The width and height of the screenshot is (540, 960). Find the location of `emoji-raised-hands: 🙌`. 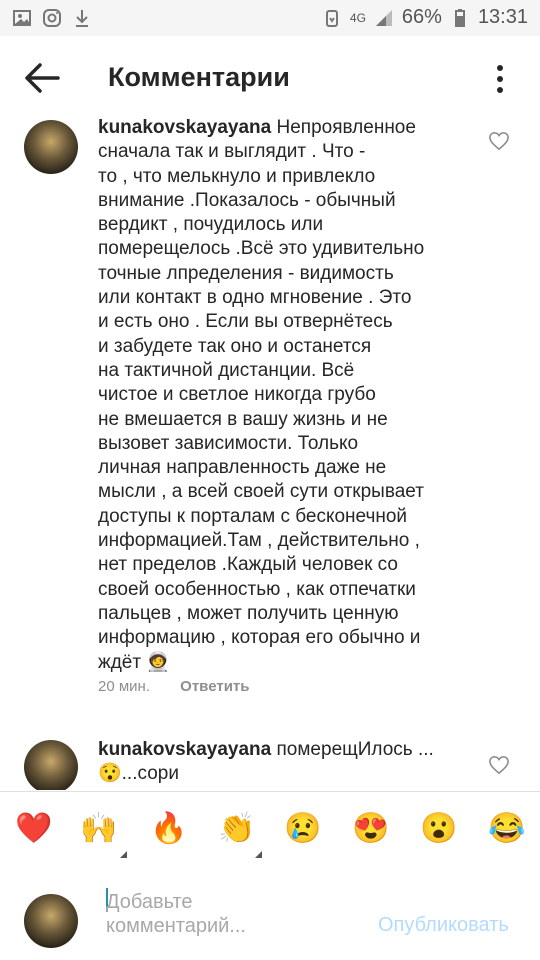

emoji-raised-hands: 🙌 is located at coordinates (98, 829).